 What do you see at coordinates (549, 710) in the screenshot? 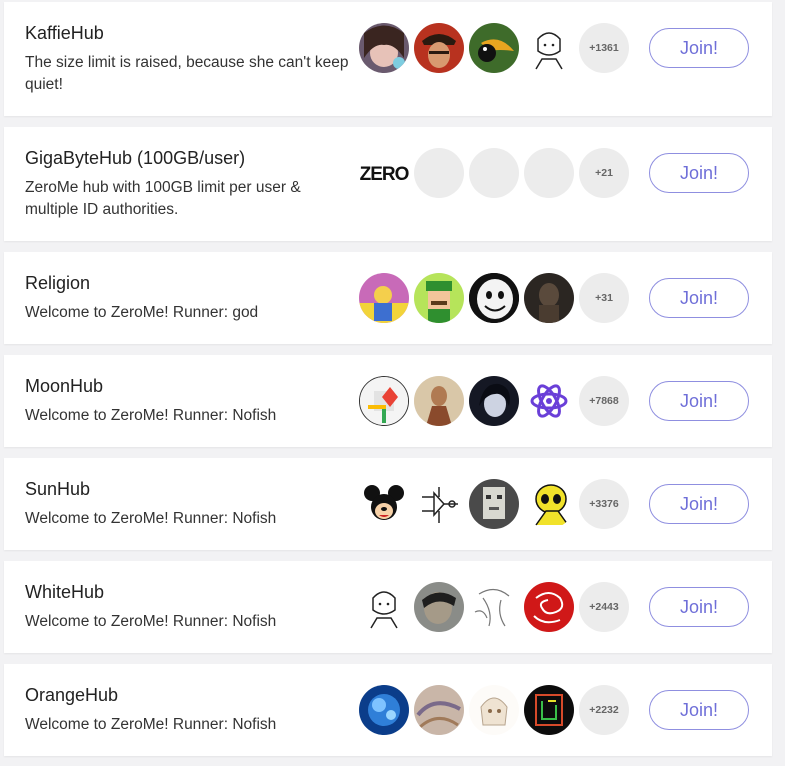
I see `maze-avatar` at bounding box center [549, 710].